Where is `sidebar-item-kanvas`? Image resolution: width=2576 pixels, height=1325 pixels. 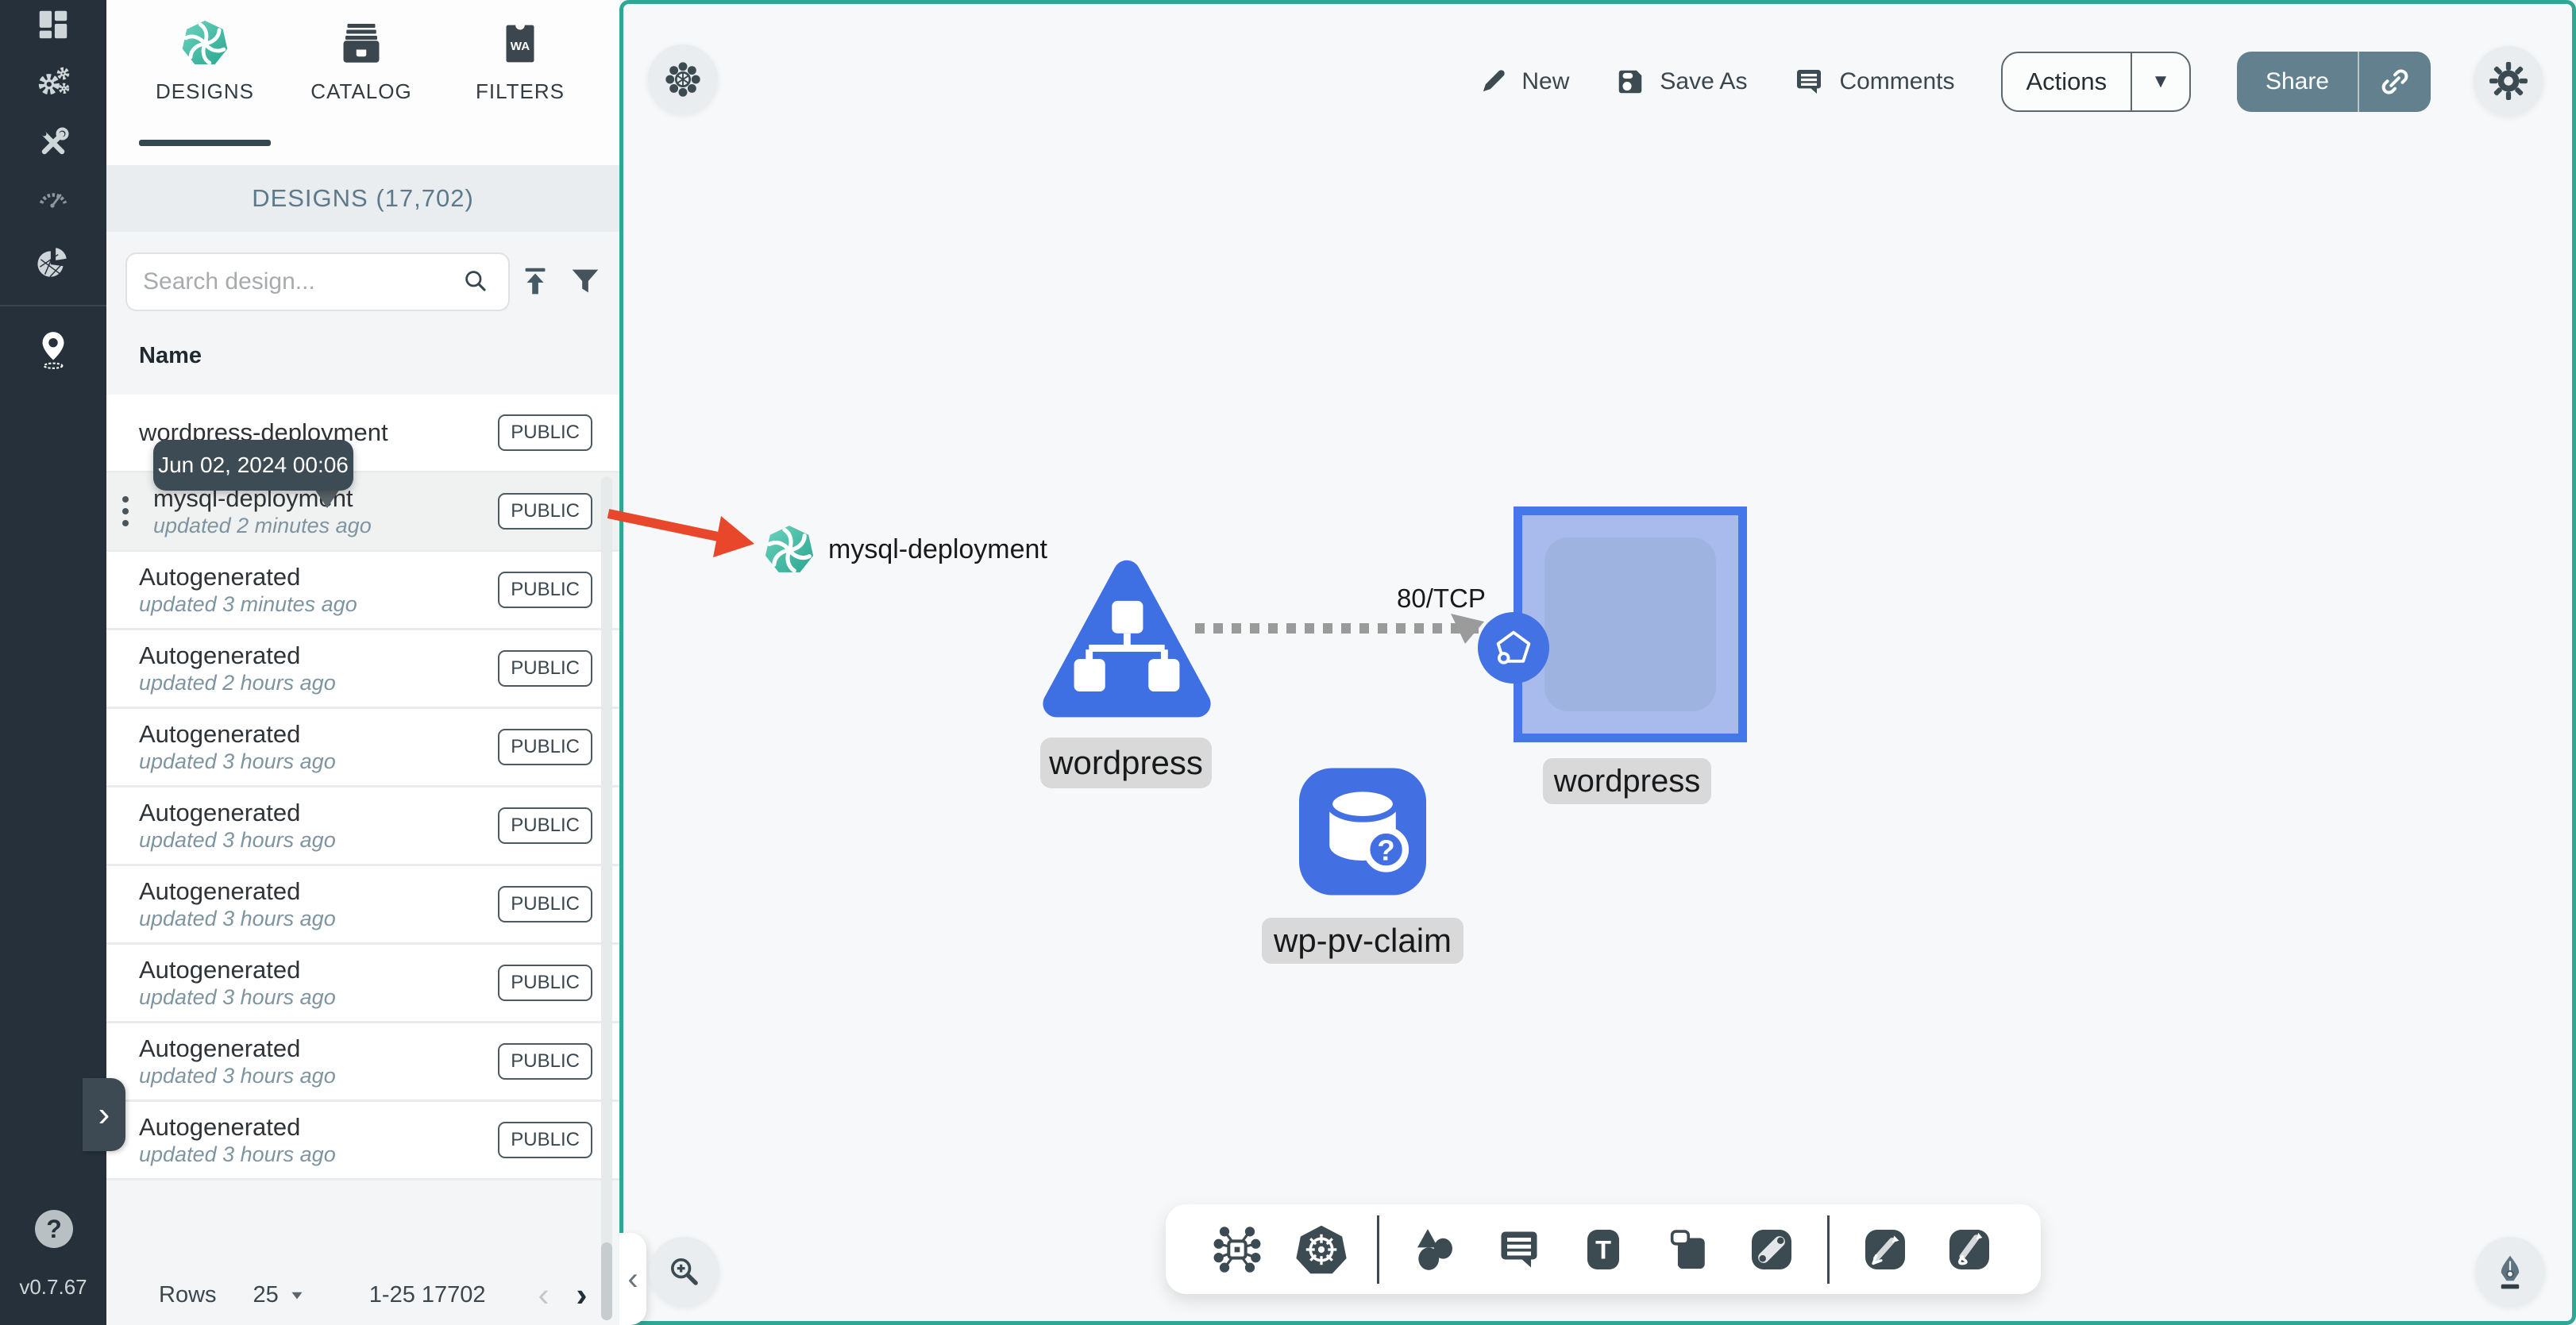 sidebar-item-kanvas is located at coordinates (53, 351).